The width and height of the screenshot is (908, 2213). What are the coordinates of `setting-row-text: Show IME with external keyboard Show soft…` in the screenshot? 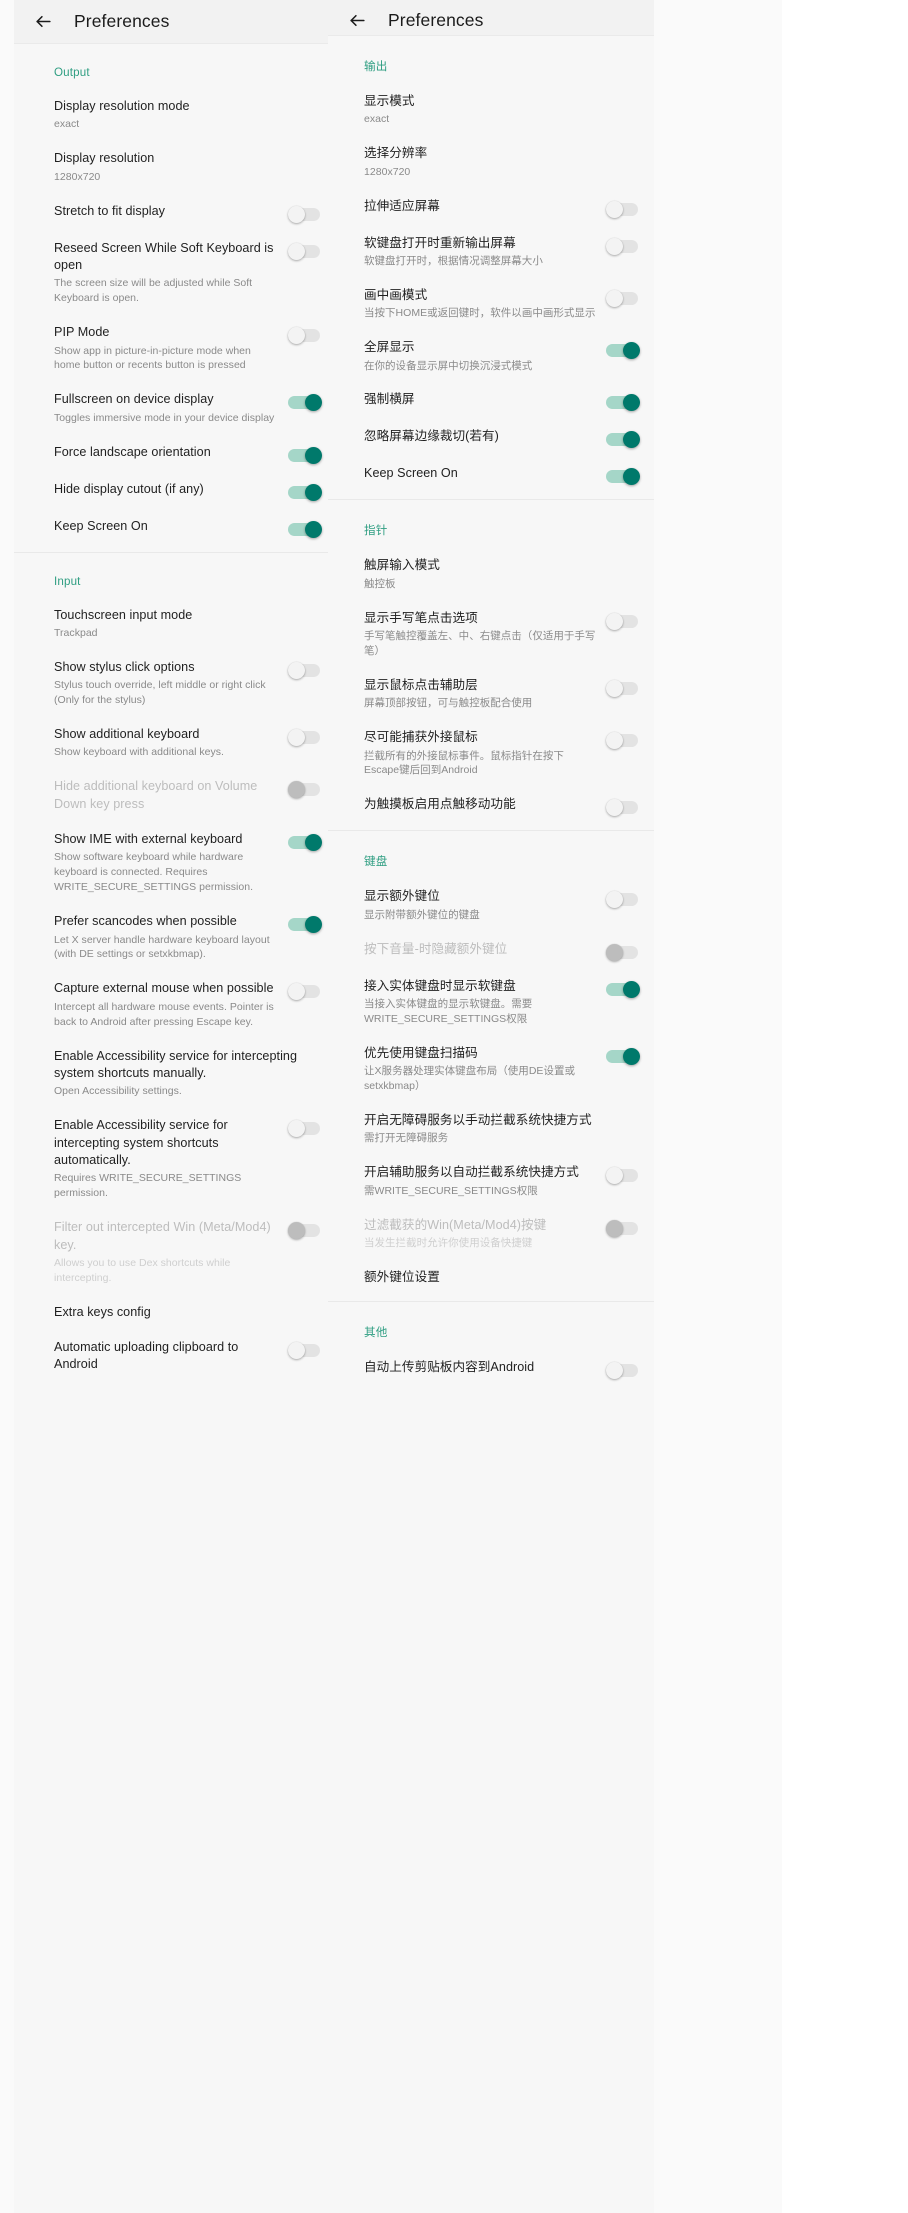 It's located at (171, 863).